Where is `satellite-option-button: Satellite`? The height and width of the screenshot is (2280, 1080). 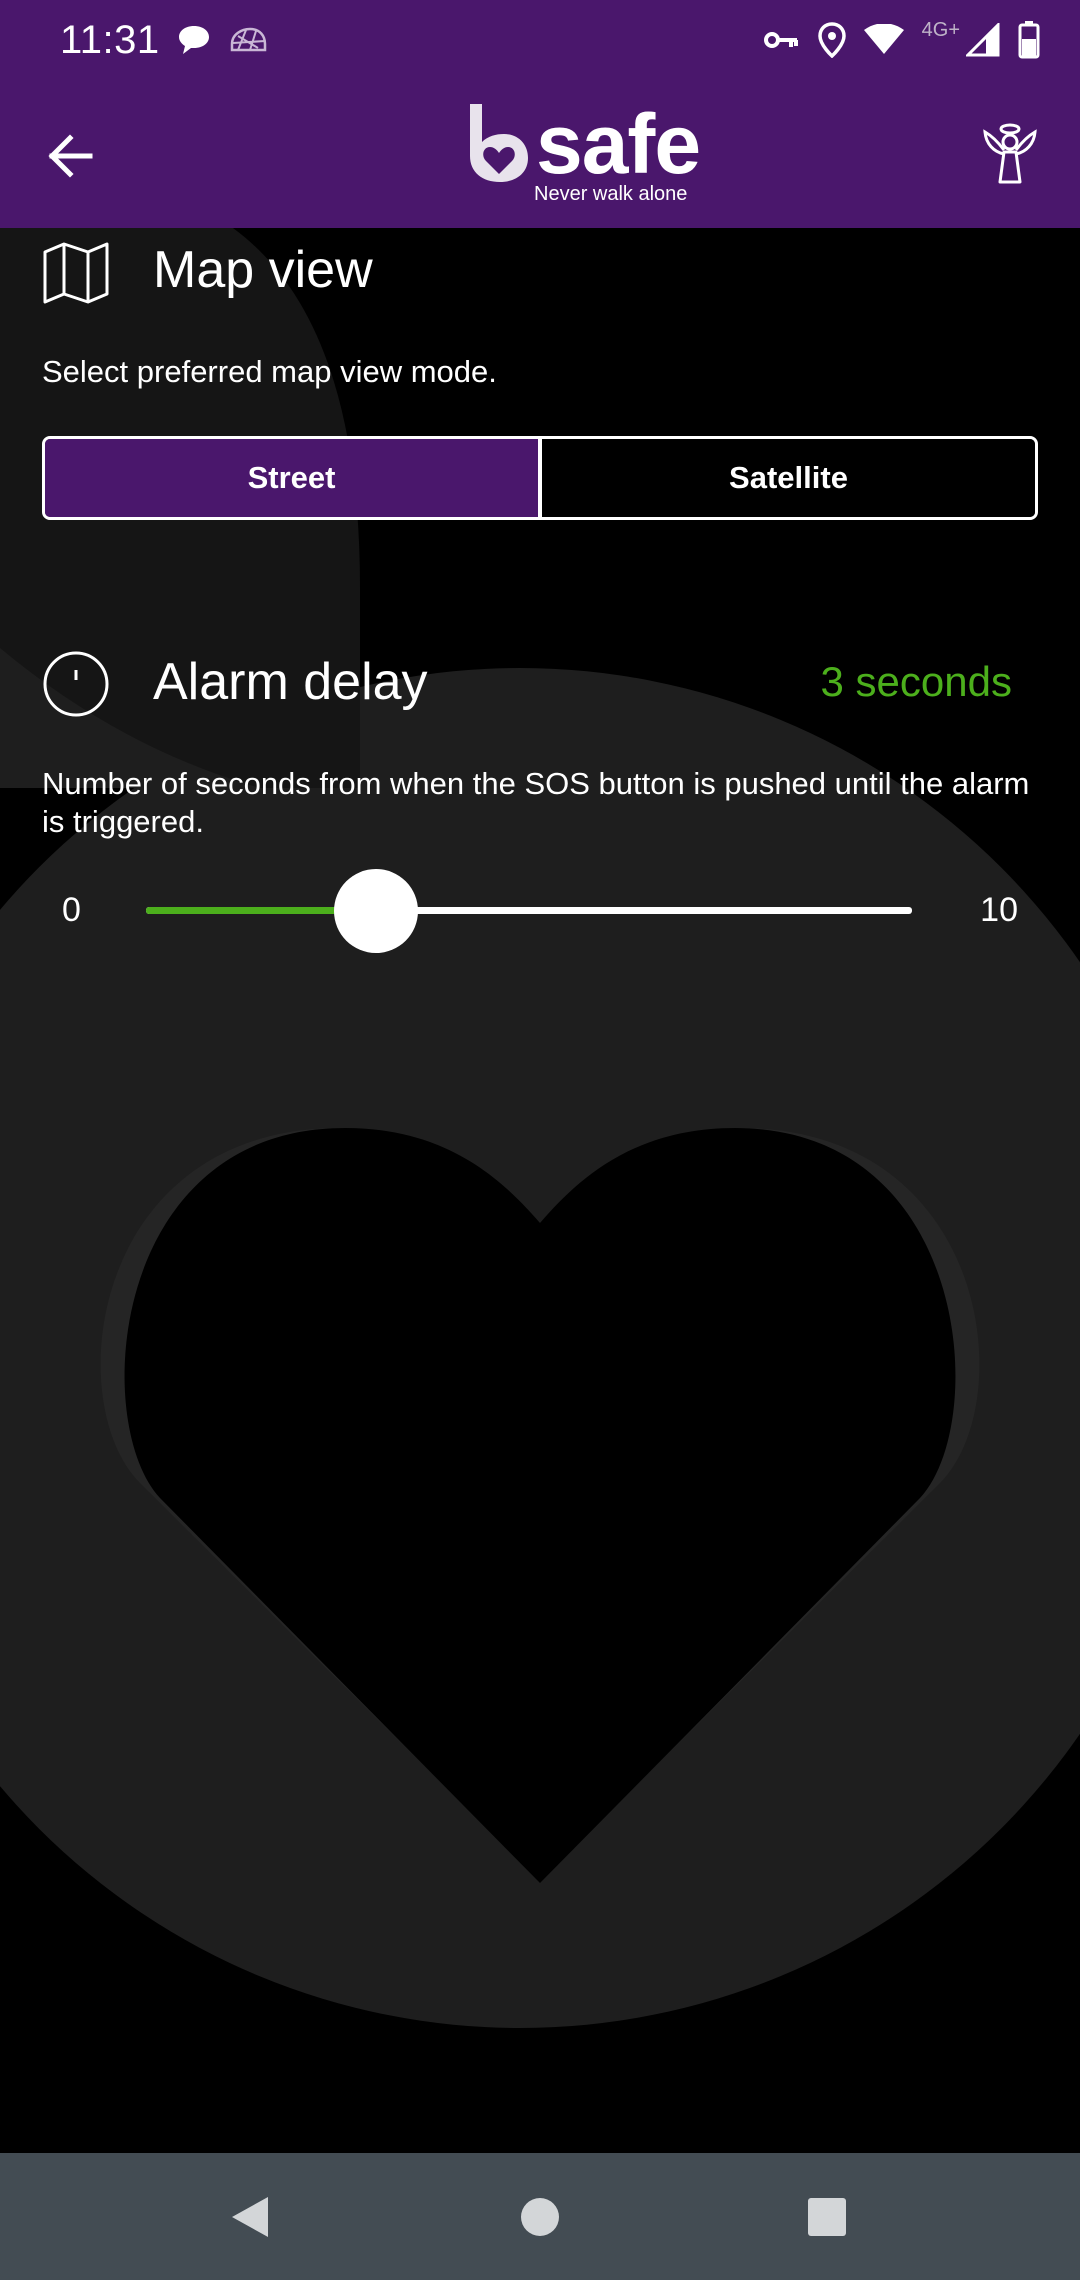
satellite-option-button: Satellite is located at coordinates (788, 478).